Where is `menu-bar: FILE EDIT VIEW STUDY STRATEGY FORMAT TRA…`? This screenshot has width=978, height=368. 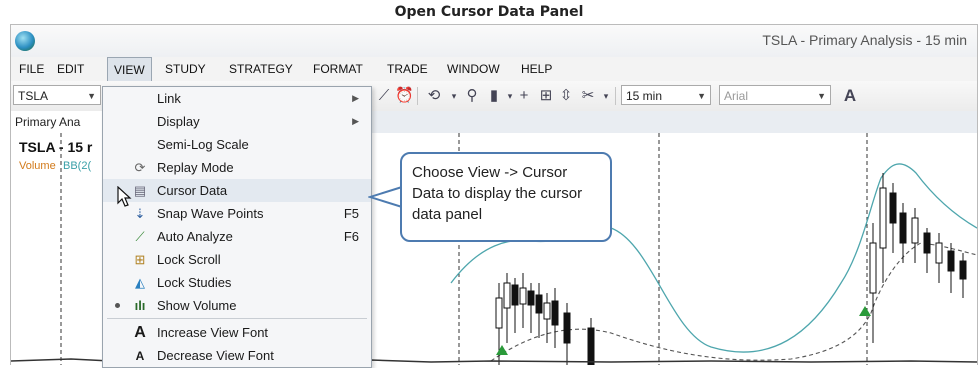
menu-bar: FILE EDIT VIEW STUDY STRATEGY FORMAT TRA… is located at coordinates (494, 69).